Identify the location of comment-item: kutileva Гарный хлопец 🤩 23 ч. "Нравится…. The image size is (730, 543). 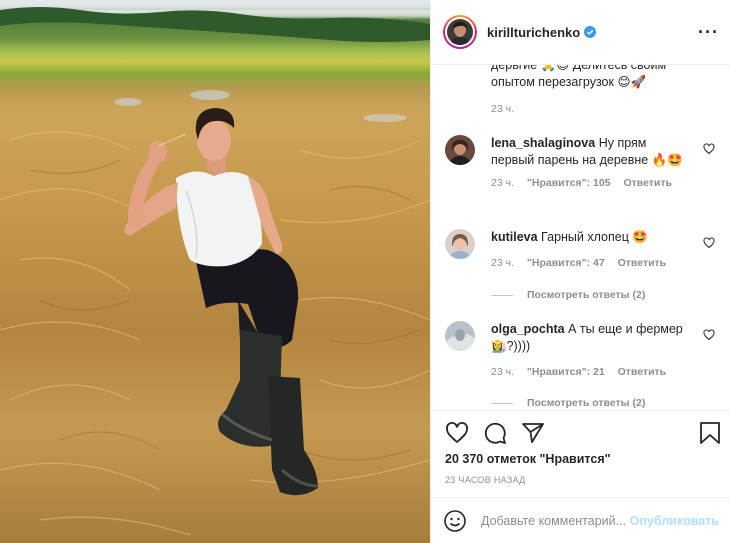
(585, 249).